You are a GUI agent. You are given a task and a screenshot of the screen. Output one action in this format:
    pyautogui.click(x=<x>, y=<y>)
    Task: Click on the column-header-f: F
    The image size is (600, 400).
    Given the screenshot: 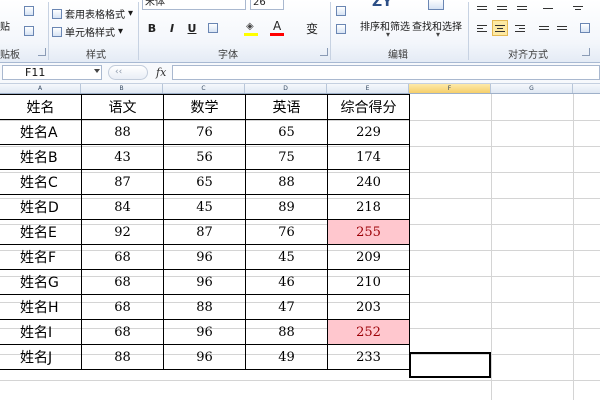 What is the action you would take?
    pyautogui.click(x=450, y=88)
    